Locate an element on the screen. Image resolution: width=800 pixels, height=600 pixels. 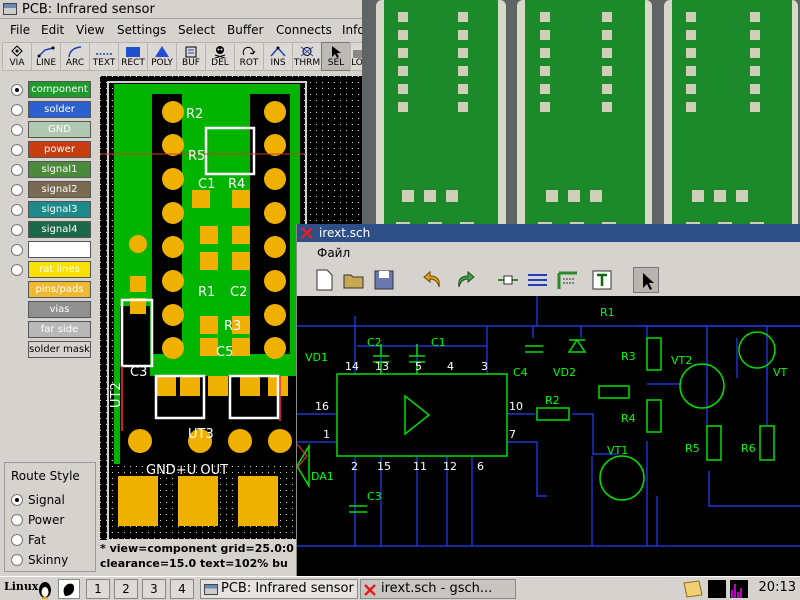
open-file-button is located at coordinates (354, 280).